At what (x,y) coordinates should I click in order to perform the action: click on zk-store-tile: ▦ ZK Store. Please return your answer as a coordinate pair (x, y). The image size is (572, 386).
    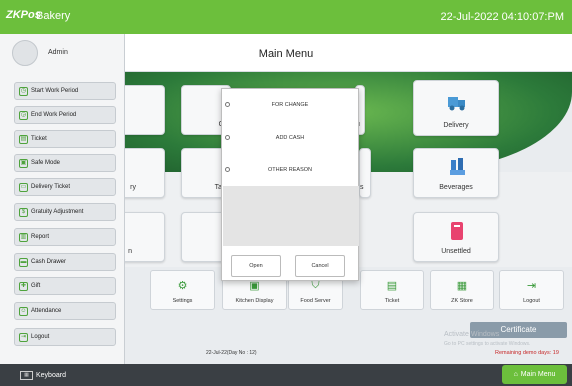
    Looking at the image, I should click on (462, 290).